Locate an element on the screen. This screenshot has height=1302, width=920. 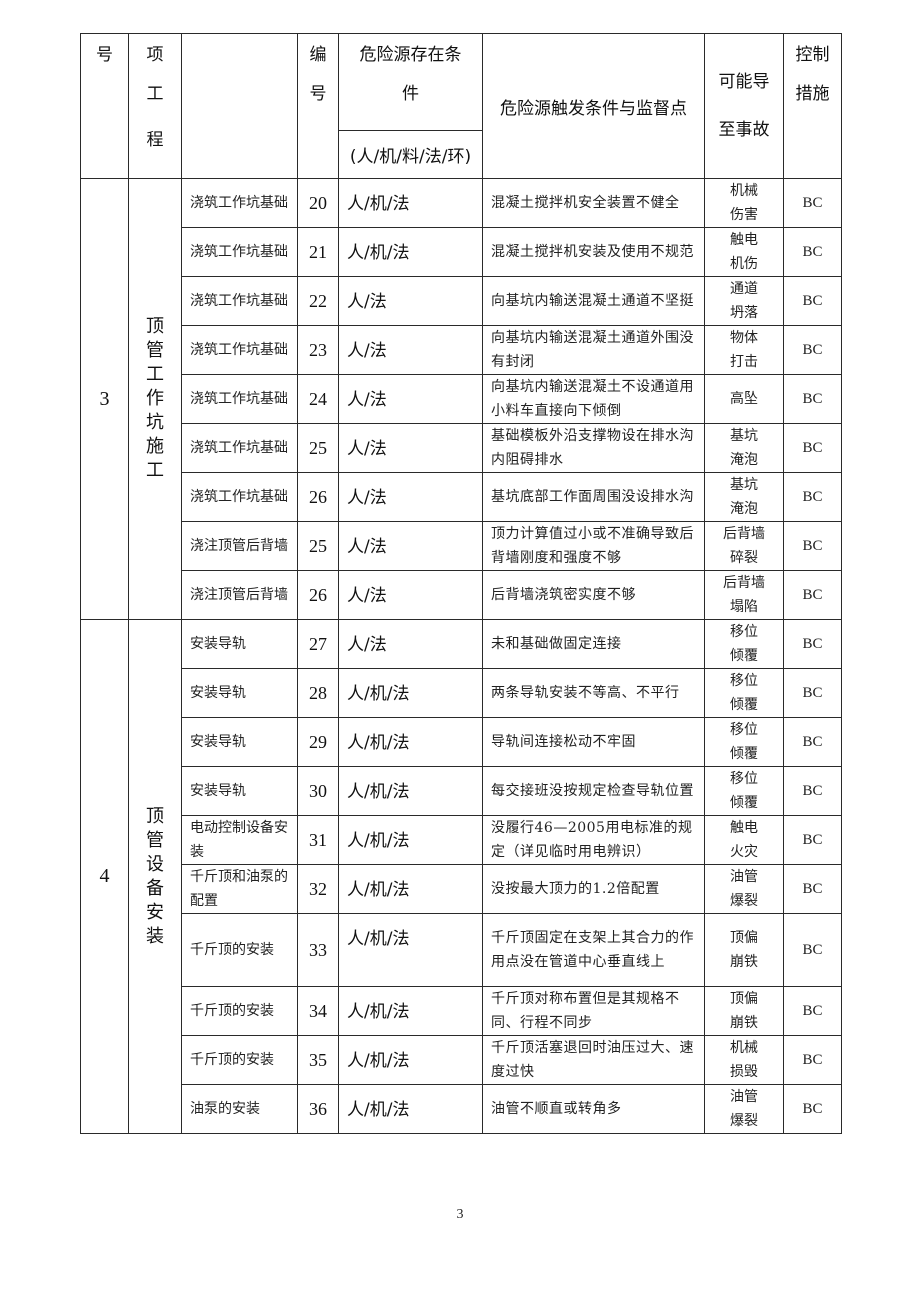
header-project: 项 工 程 is located at coordinates (155, 106).